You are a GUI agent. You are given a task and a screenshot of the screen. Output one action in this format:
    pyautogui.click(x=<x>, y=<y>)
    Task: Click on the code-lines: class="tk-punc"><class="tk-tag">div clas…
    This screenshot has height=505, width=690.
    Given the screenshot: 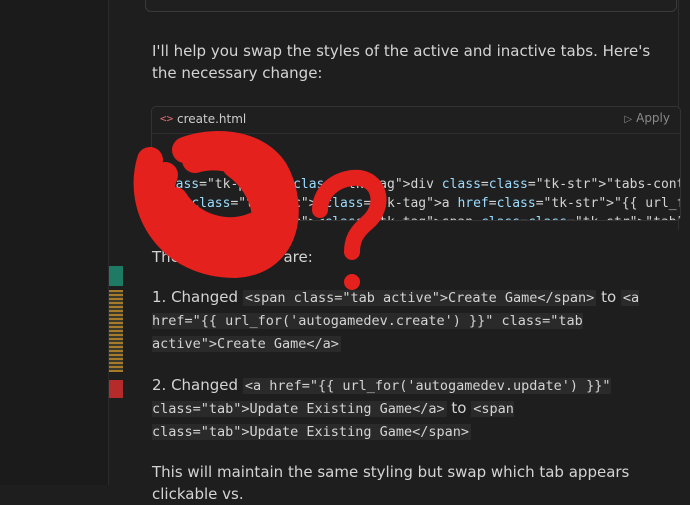 What is the action you would take?
    pyautogui.click(x=420, y=197)
    